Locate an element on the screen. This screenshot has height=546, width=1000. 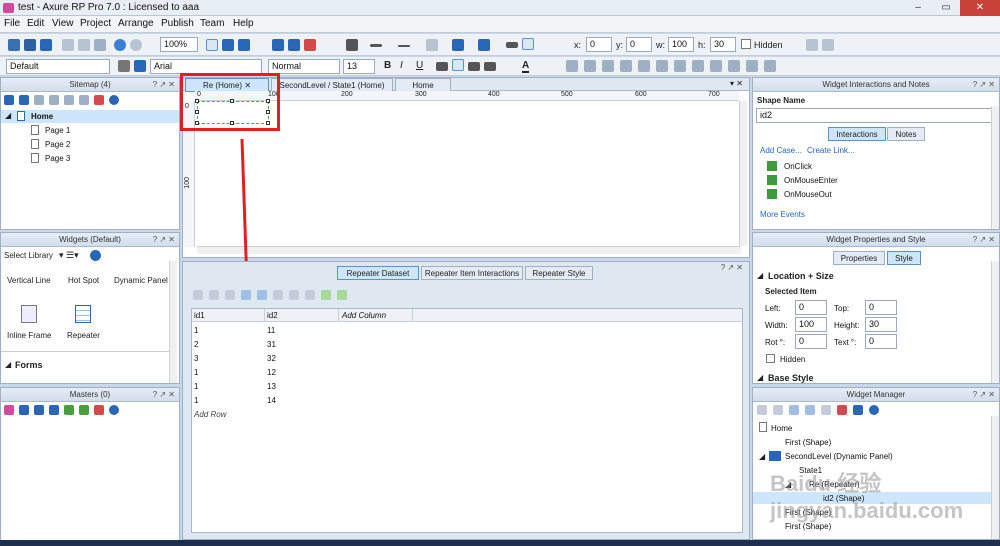
align-hright-icon is located at coordinates (608, 66).